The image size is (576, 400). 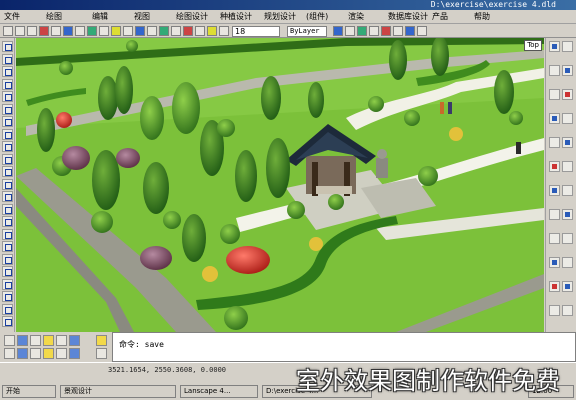 What do you see at coordinates (554, 166) in the screenshot?
I see `extend-icon` at bounding box center [554, 166].